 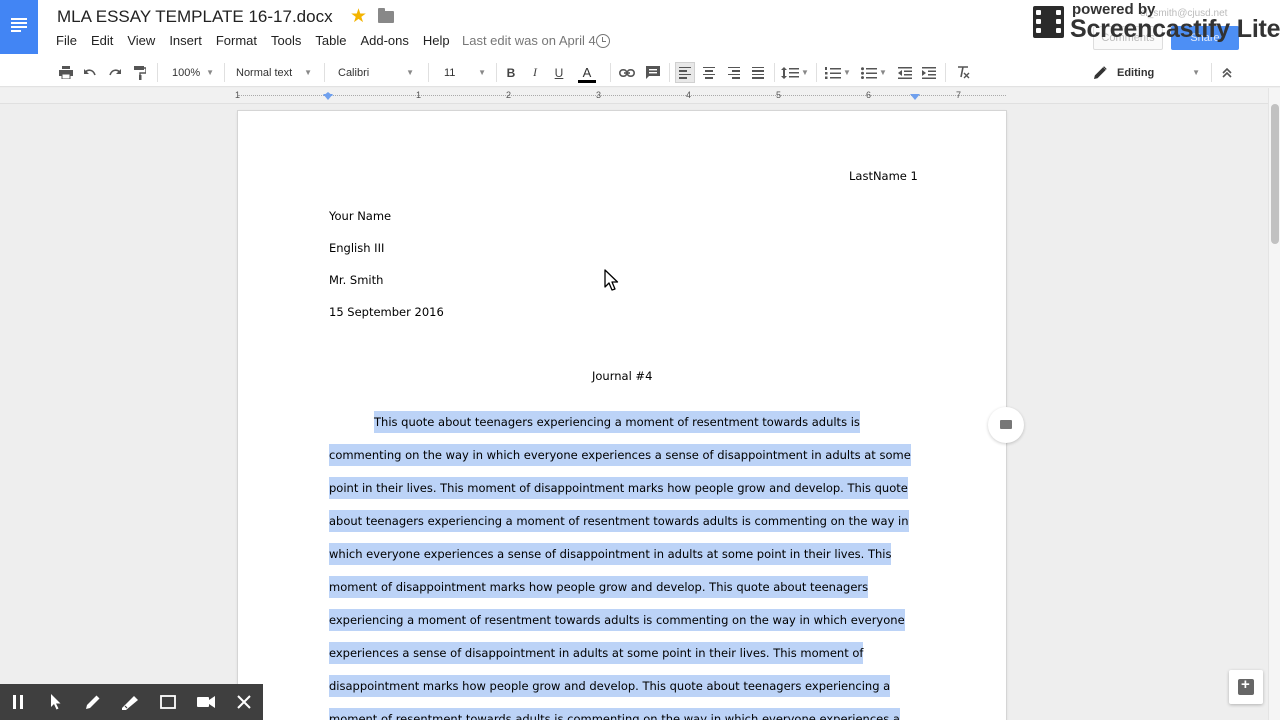 What do you see at coordinates (511, 72) in the screenshot?
I see `bold-button: B` at bounding box center [511, 72].